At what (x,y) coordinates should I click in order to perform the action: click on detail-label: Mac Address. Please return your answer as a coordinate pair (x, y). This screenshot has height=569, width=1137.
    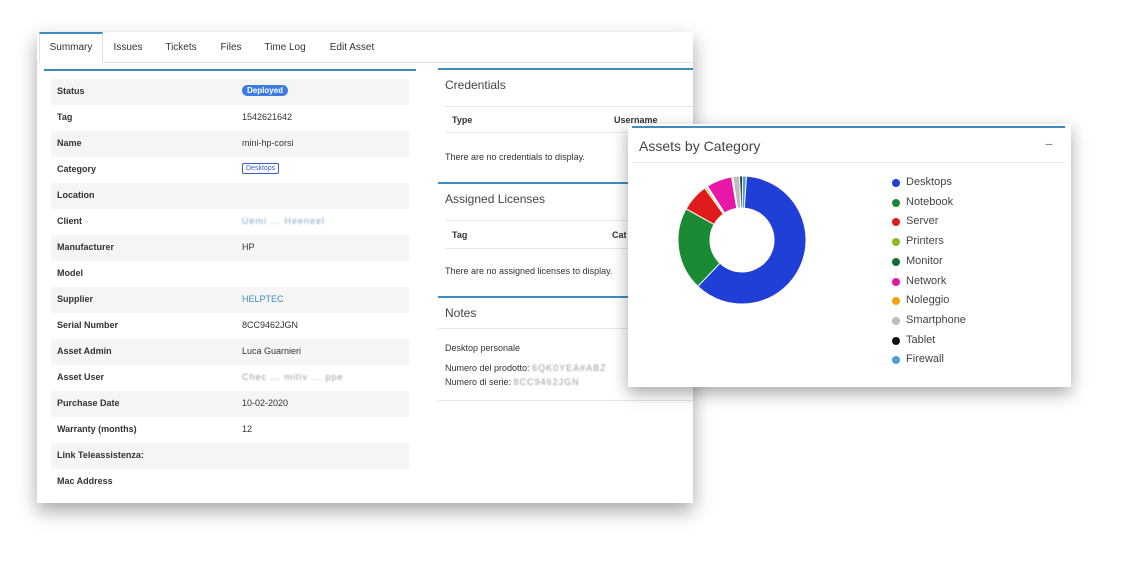
    Looking at the image, I should click on (85, 481).